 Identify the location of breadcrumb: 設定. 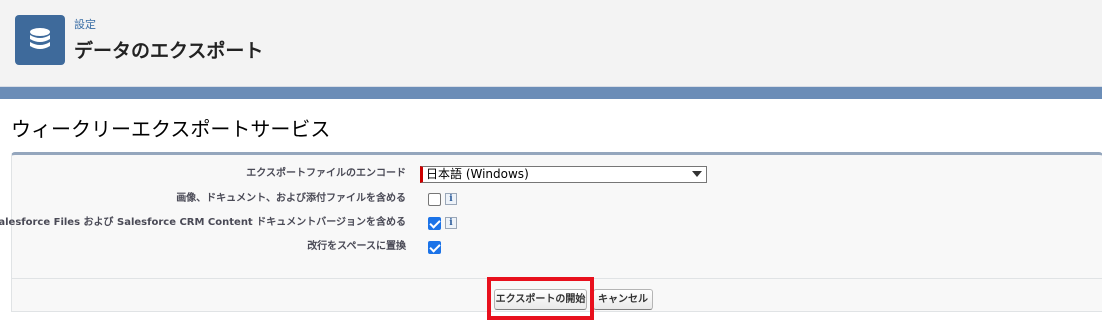
(85, 24).